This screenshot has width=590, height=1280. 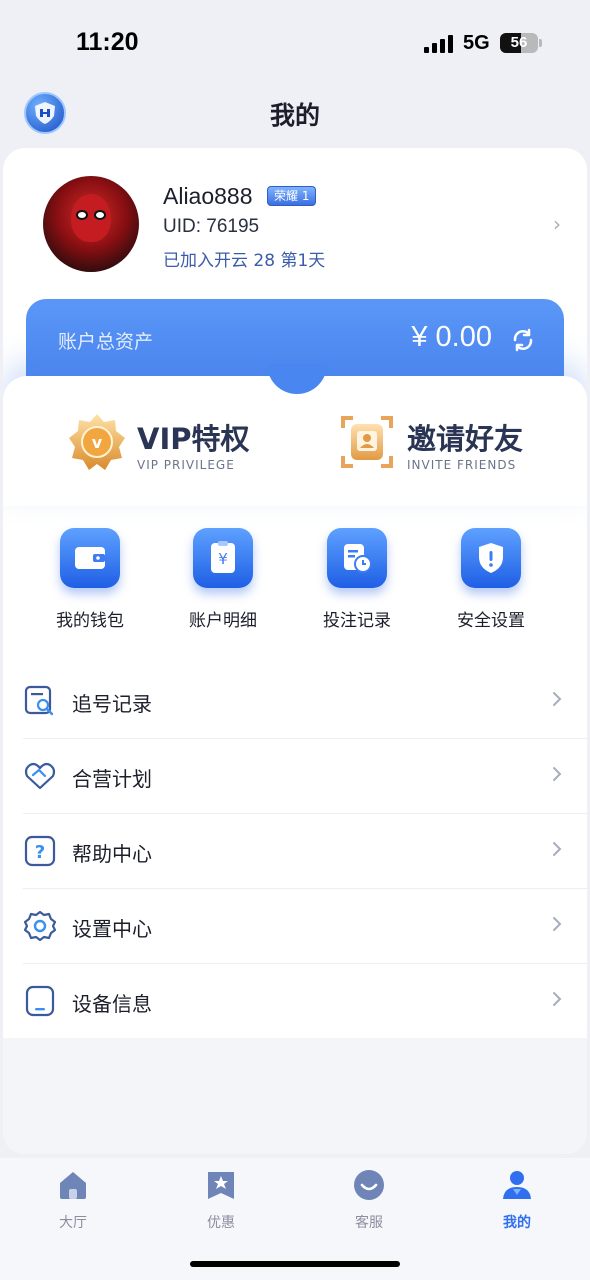 I want to click on profile-section: Aliao888 荣耀 1 UID: 76195 已加入开云 28 第1天 ›, so click(x=295, y=218).